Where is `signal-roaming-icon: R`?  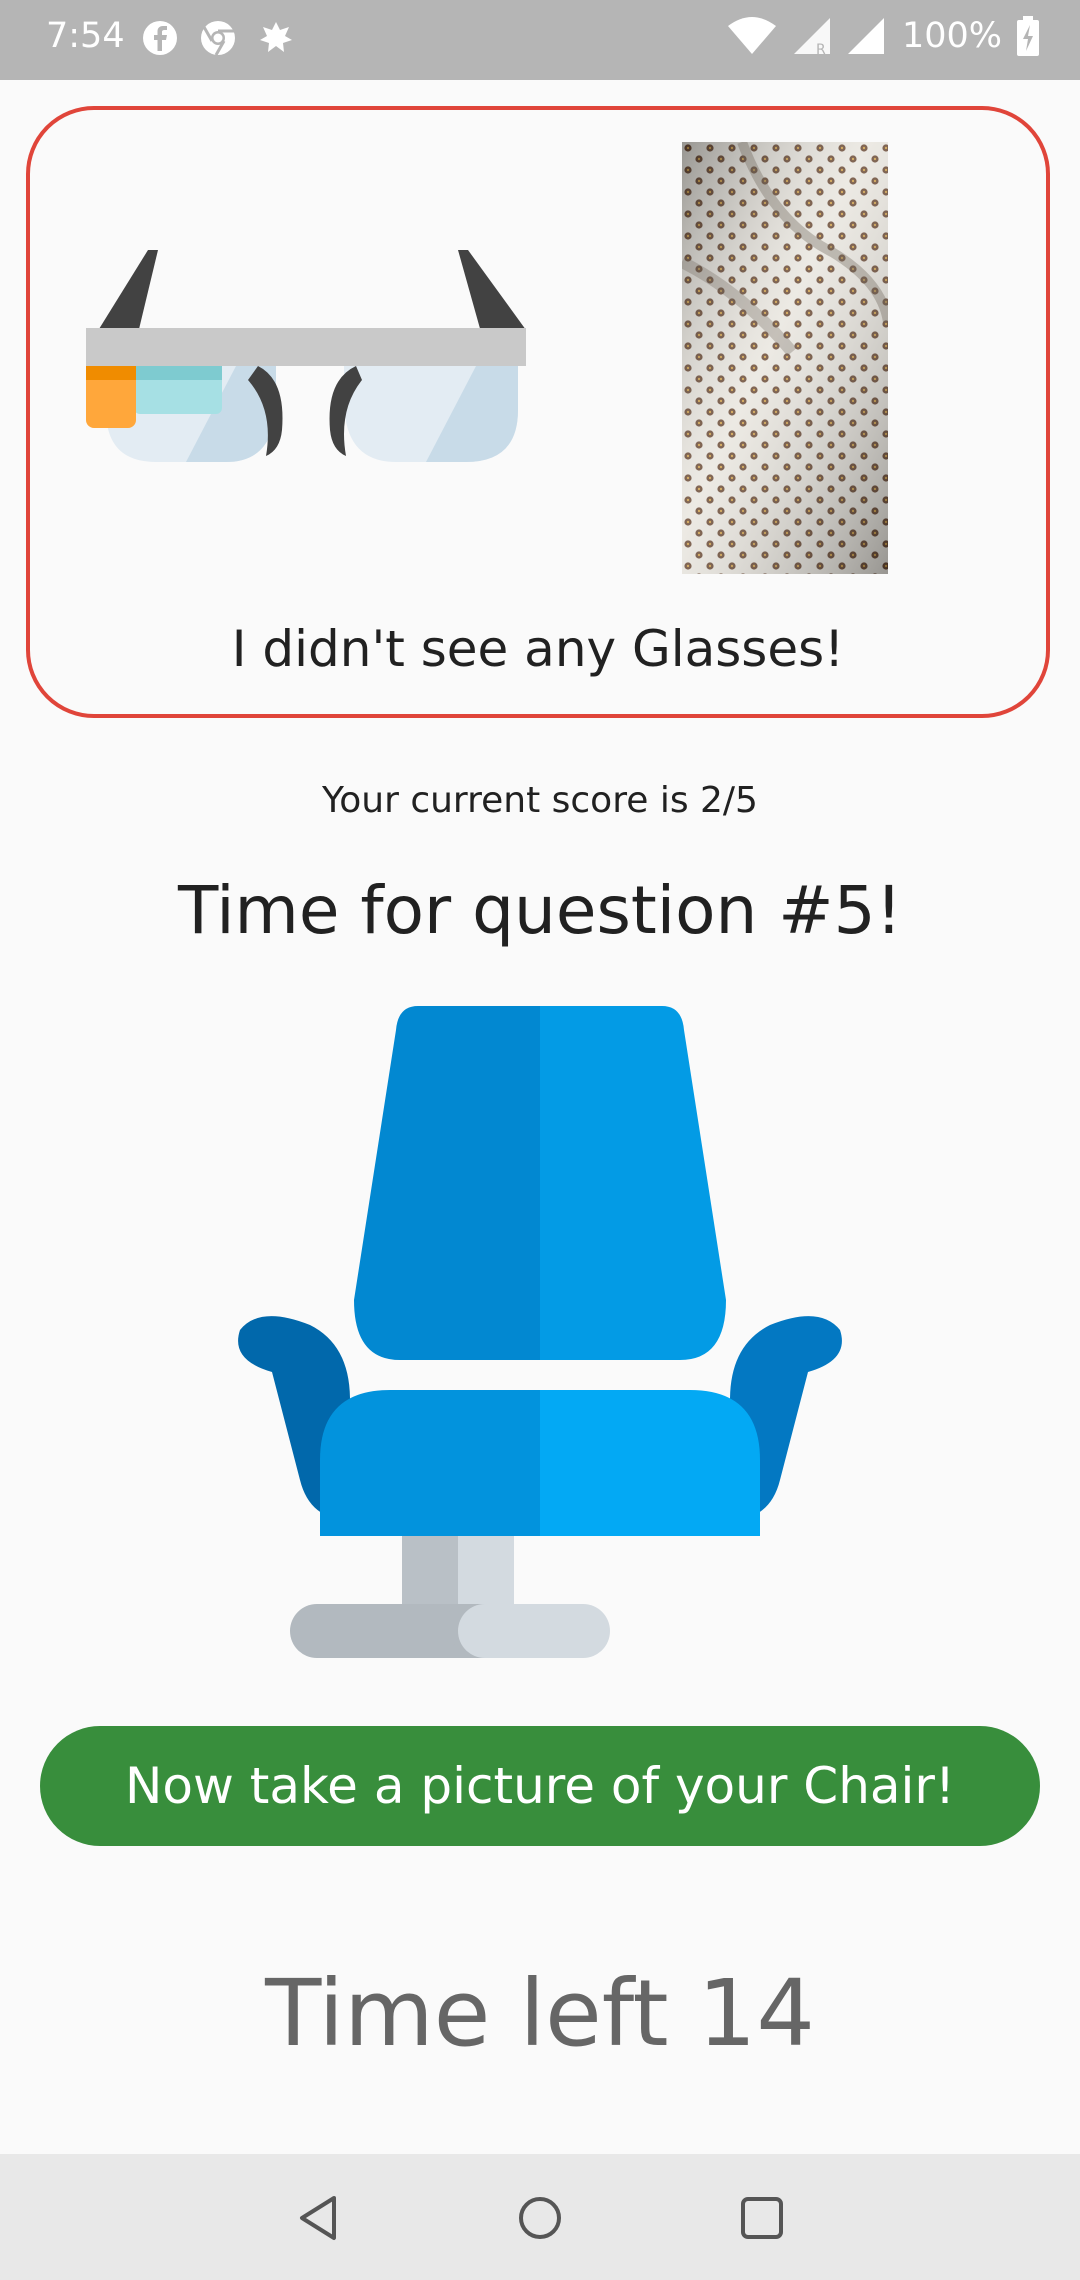 signal-roaming-icon: R is located at coordinates (811, 38).